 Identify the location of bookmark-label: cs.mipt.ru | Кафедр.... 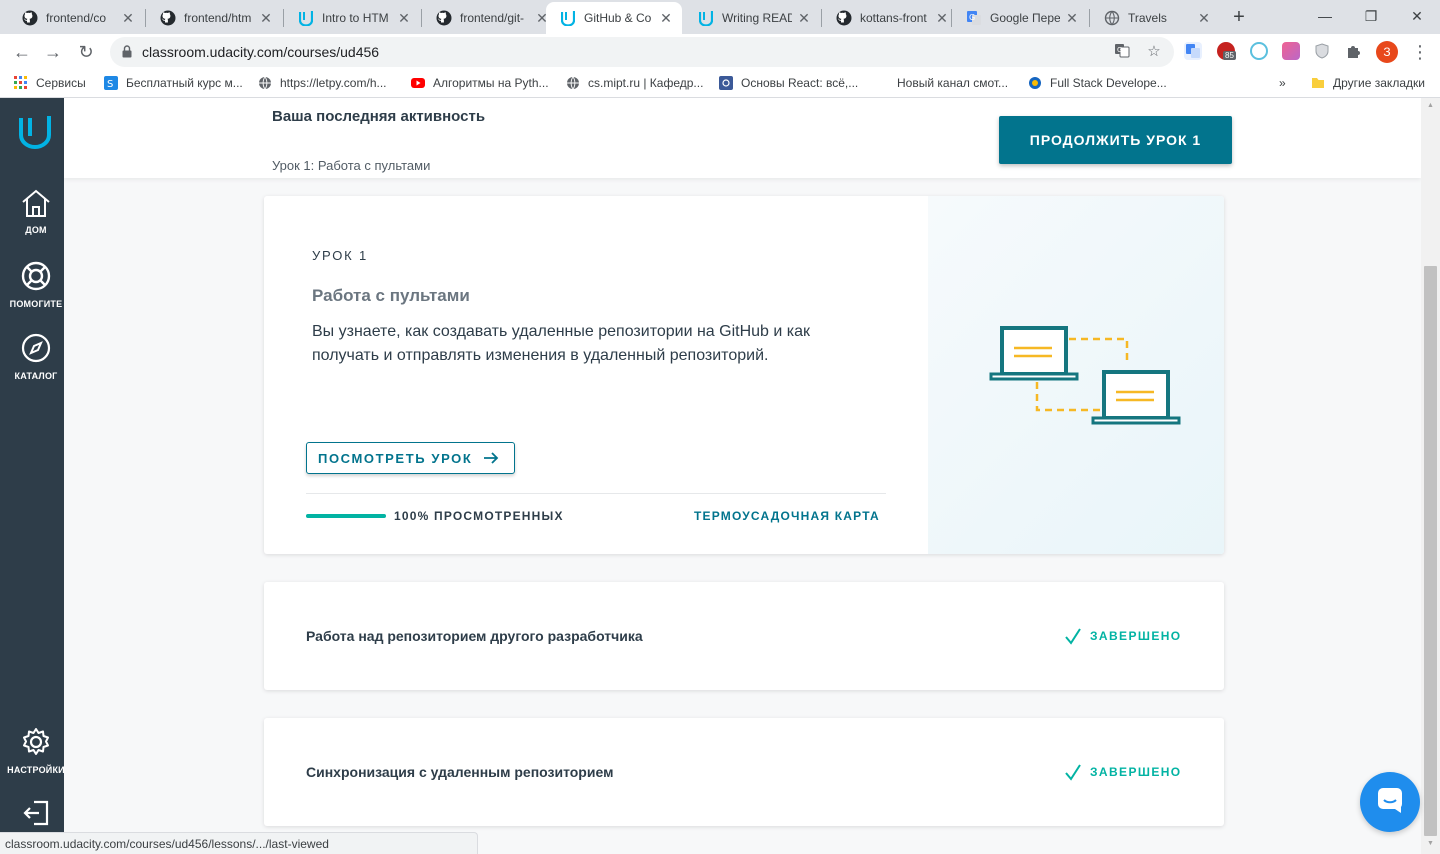
(646, 83).